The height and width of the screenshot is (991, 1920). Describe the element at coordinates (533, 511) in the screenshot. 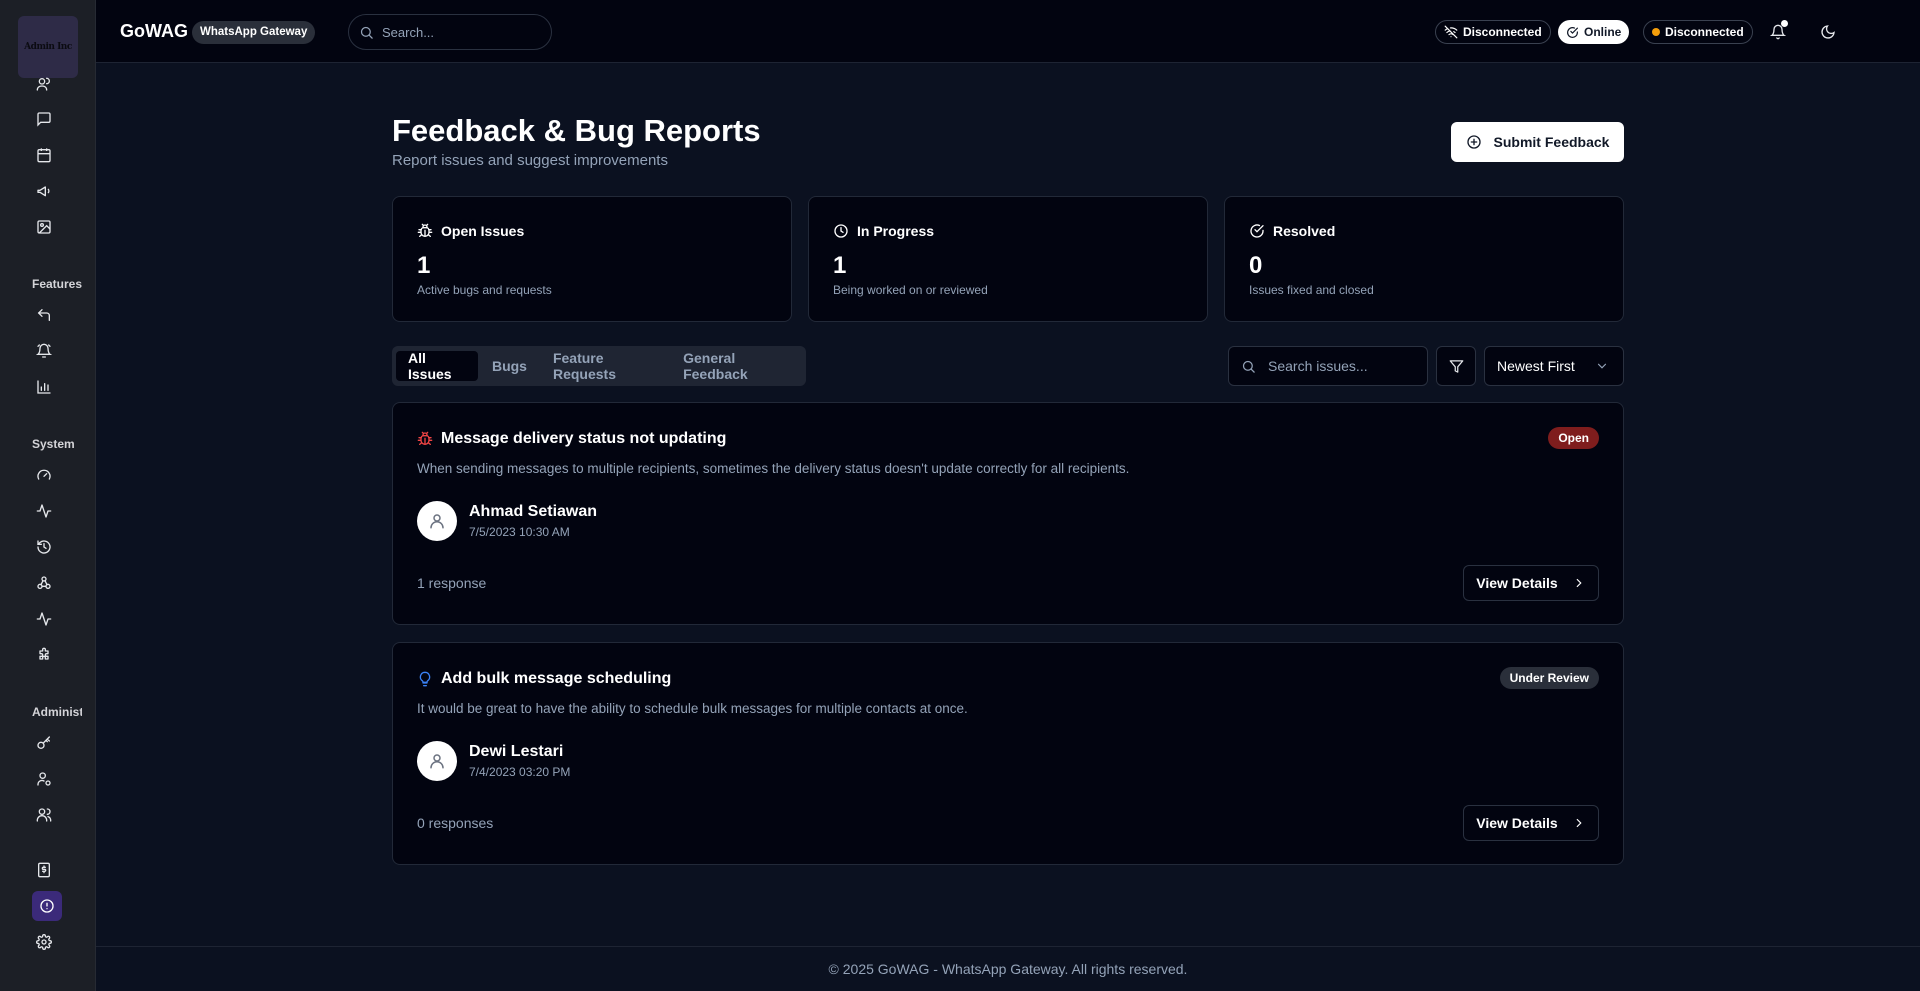

I see `author-name: Ahmad Setiawan` at that location.